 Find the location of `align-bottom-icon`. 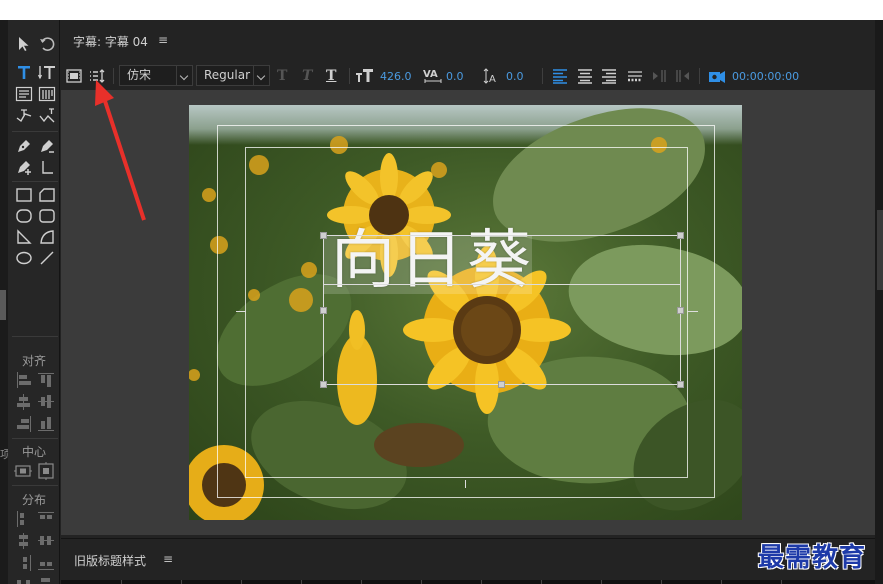

align-bottom-icon is located at coordinates (46, 424).